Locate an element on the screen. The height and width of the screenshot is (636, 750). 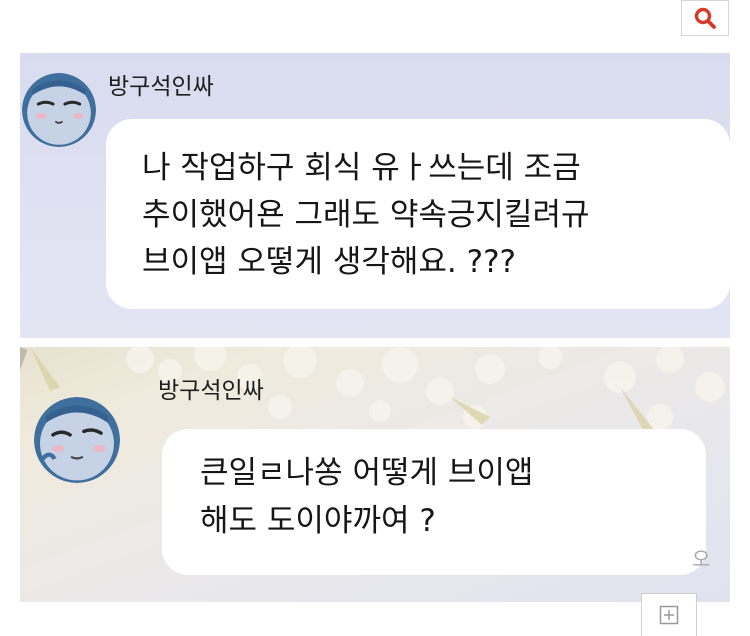
expand-image-button is located at coordinates (669, 614).